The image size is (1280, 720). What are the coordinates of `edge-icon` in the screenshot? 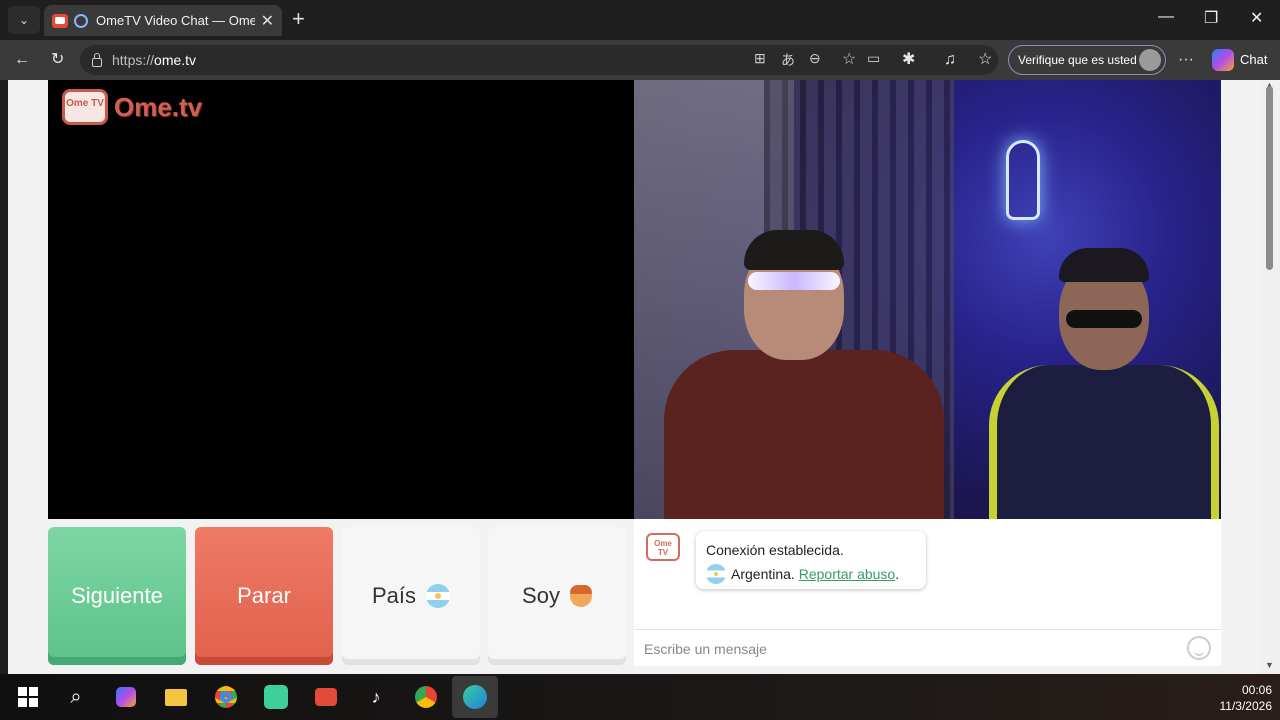 It's located at (475, 697).